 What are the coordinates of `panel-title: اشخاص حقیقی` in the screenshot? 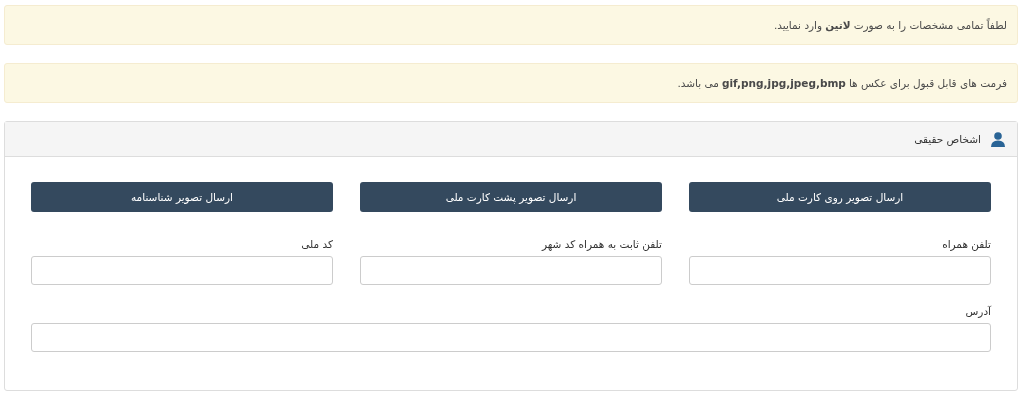 It's located at (947, 139).